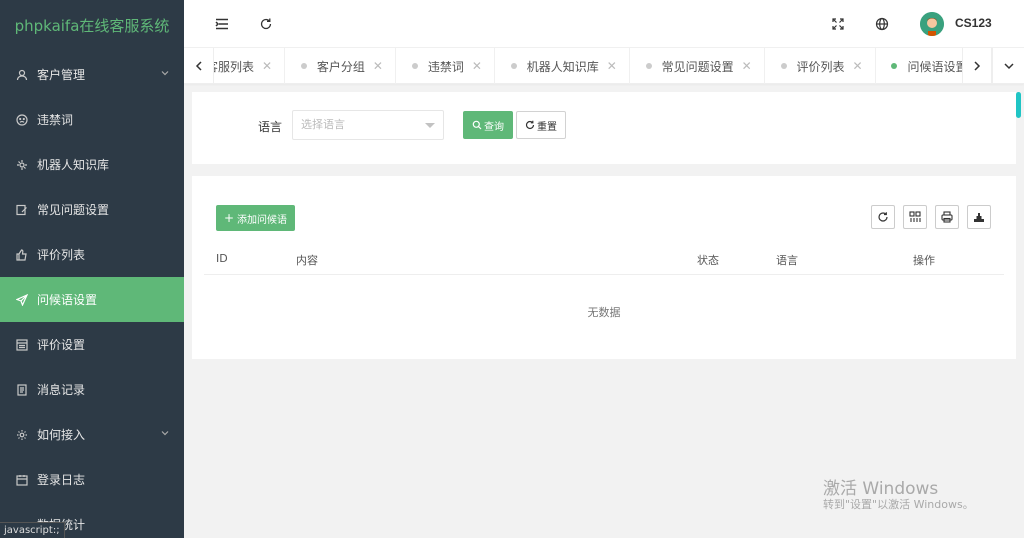 This screenshot has width=1024, height=538. I want to click on tab-label: 评价列表, so click(820, 66).